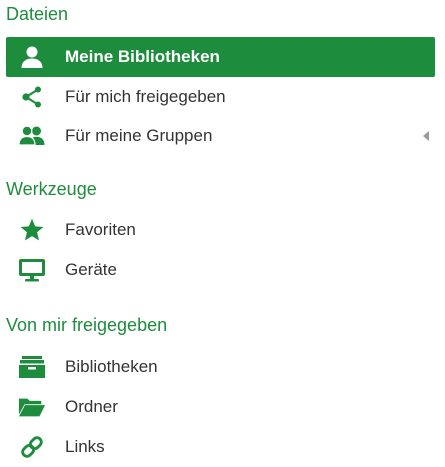 The height and width of the screenshot is (467, 445). Describe the element at coordinates (32, 57) in the screenshot. I see `user-icon` at that location.